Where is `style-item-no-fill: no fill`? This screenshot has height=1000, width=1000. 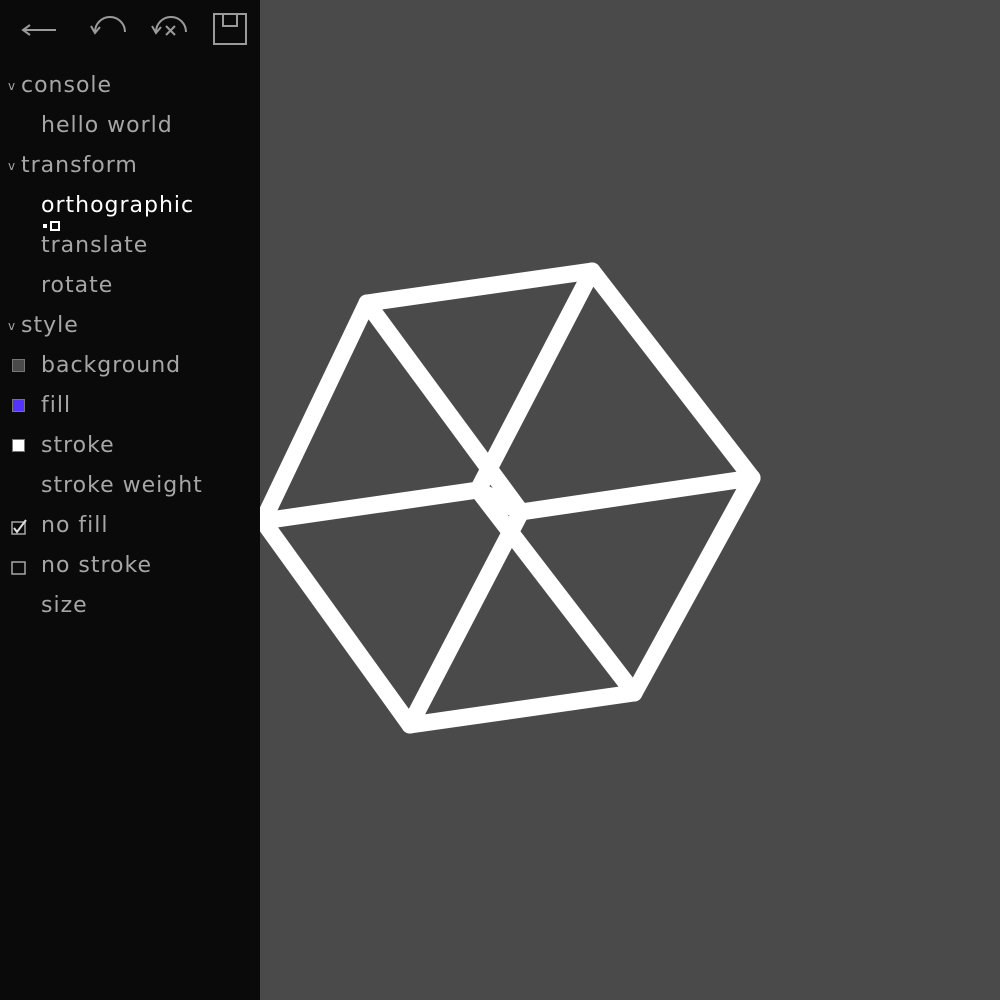 style-item-no-fill: no fill is located at coordinates (130, 526).